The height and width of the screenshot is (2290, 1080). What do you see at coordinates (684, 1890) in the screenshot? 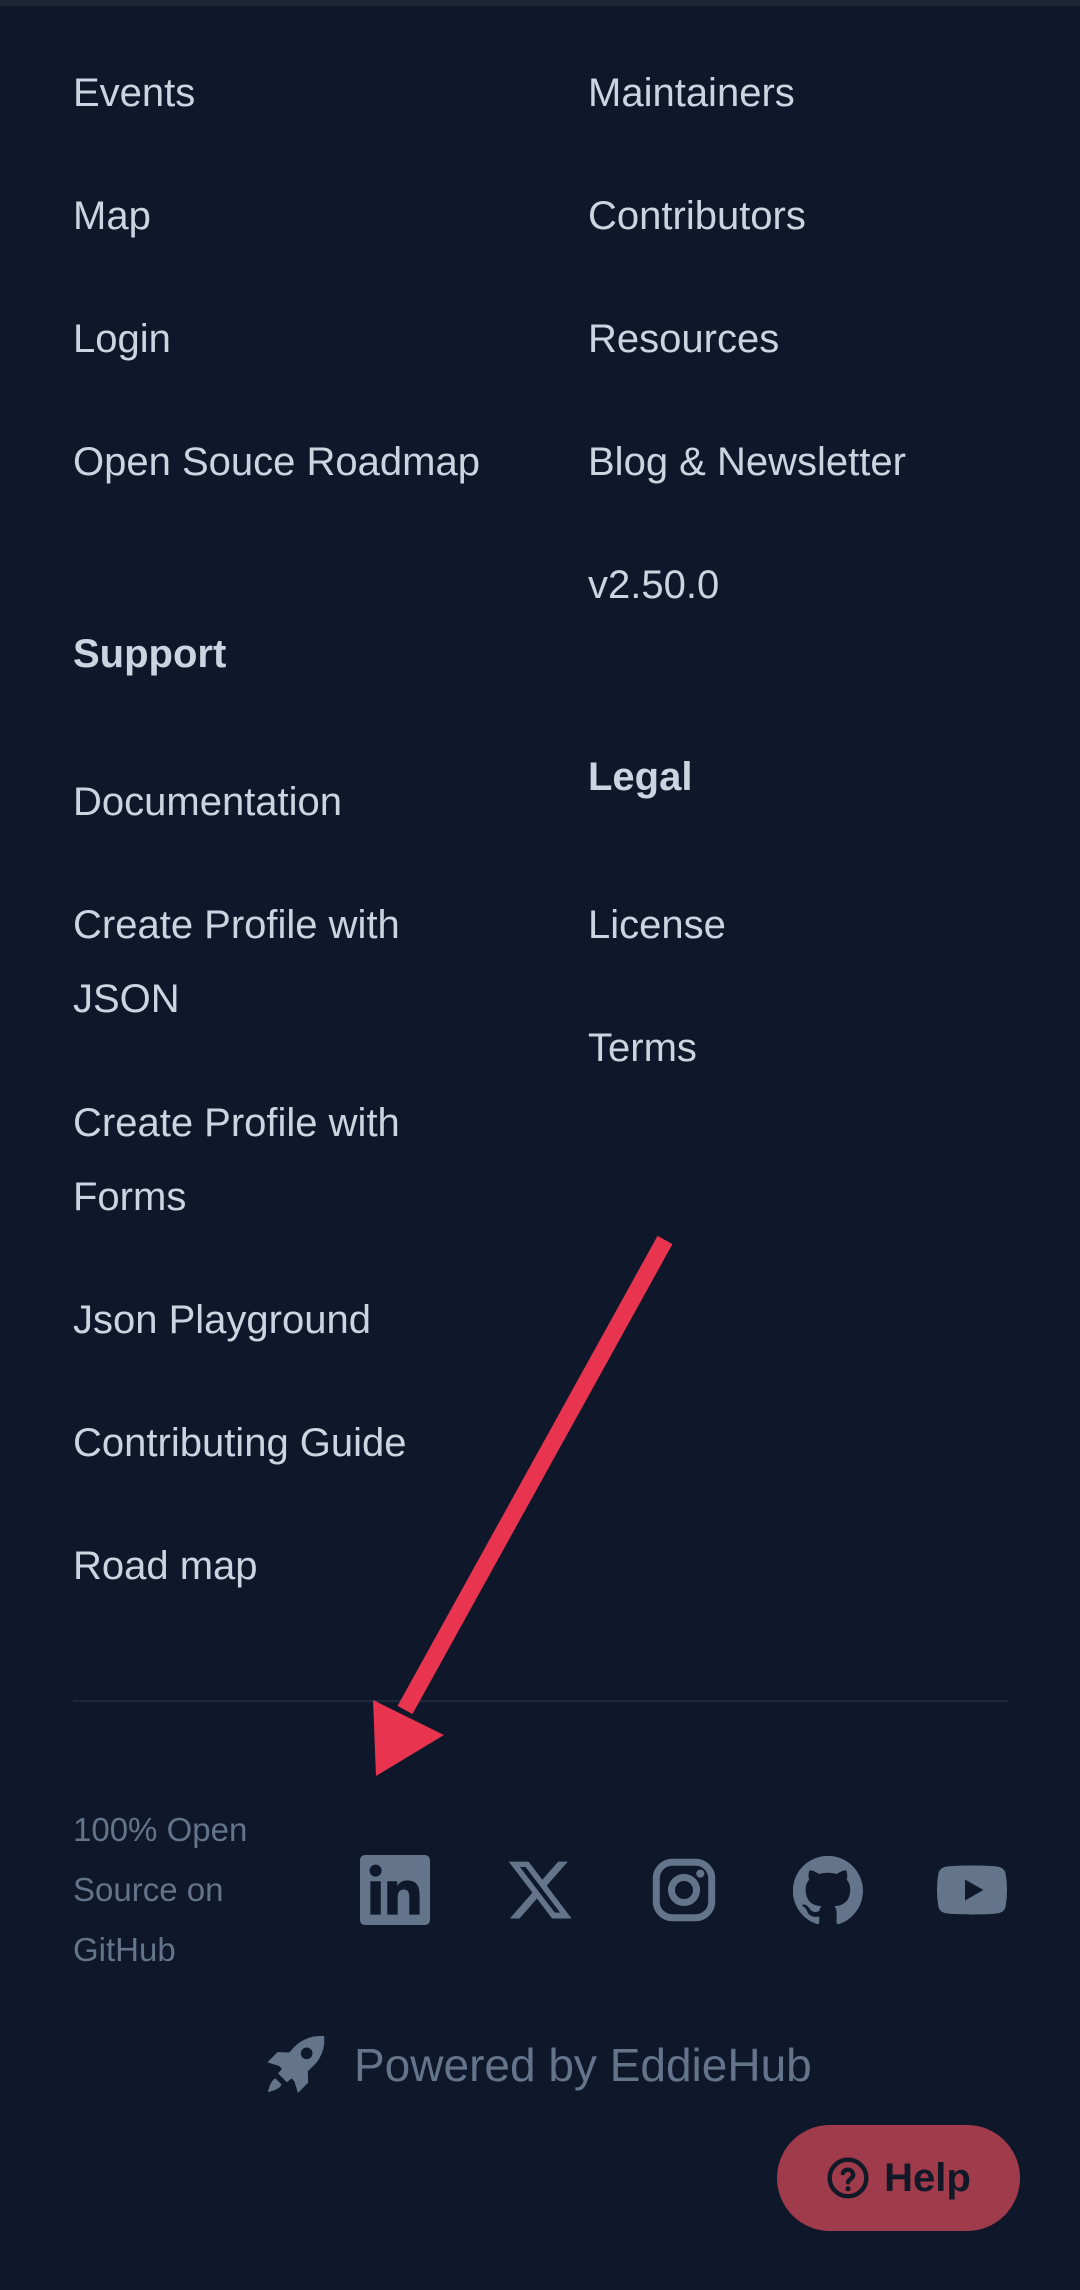
I see `instagram-icon` at bounding box center [684, 1890].